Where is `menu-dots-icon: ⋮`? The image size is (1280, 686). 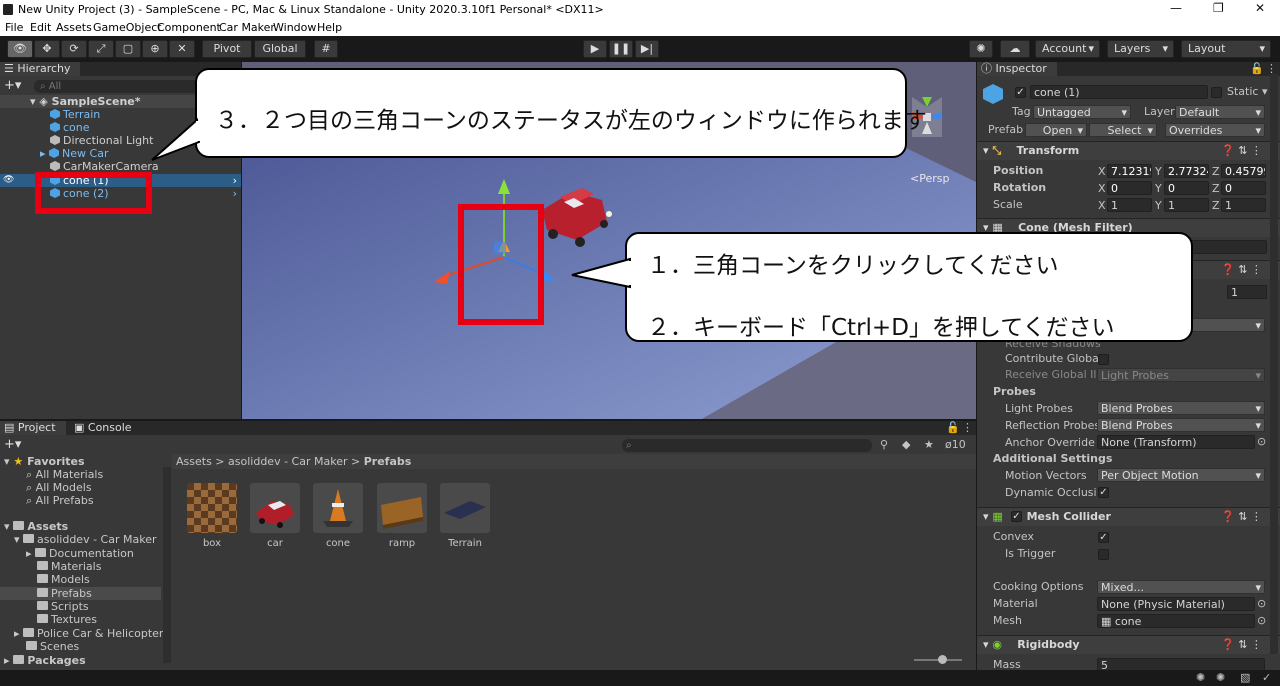 menu-dots-icon: ⋮ is located at coordinates (967, 427).